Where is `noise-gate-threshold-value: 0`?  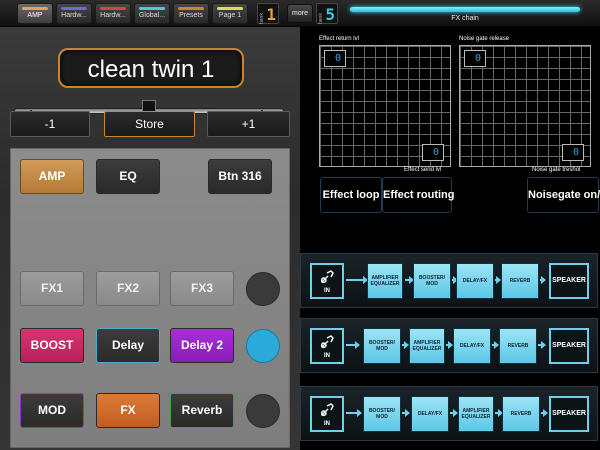 noise-gate-threshold-value: 0 is located at coordinates (573, 152).